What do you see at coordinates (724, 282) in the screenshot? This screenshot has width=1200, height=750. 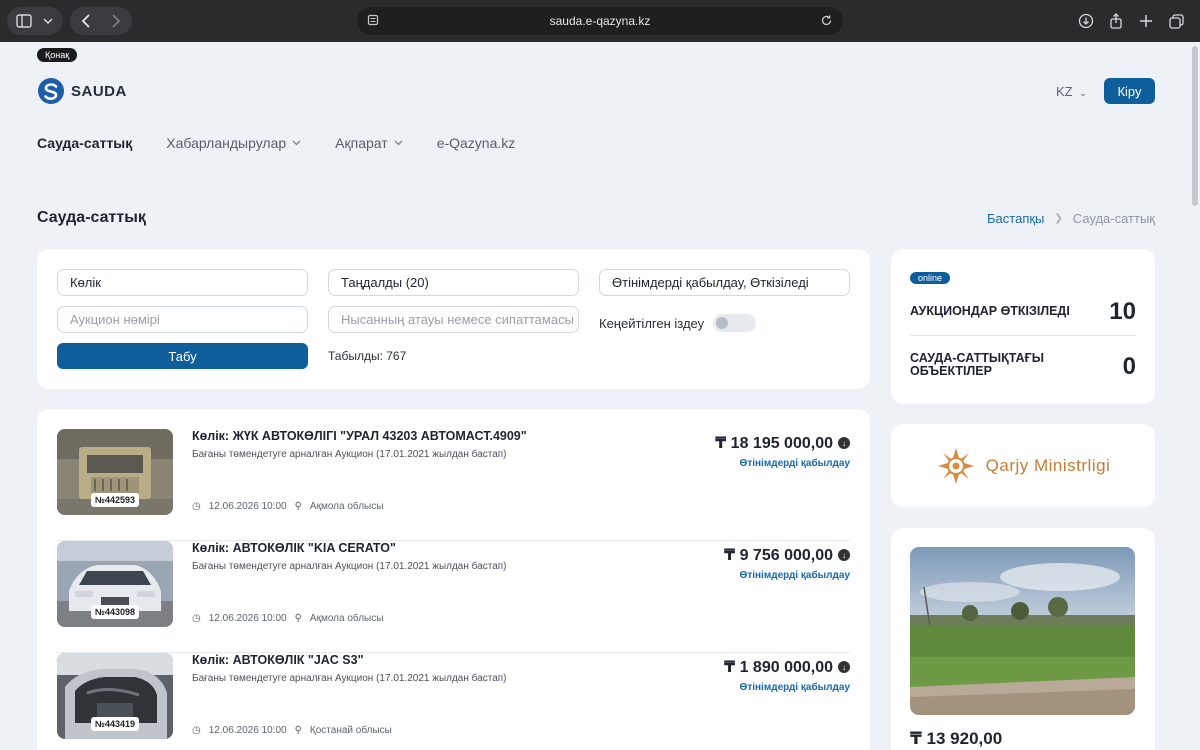 I see `status-select: Өтінімдерді қабылдау, Өткізіледі` at bounding box center [724, 282].